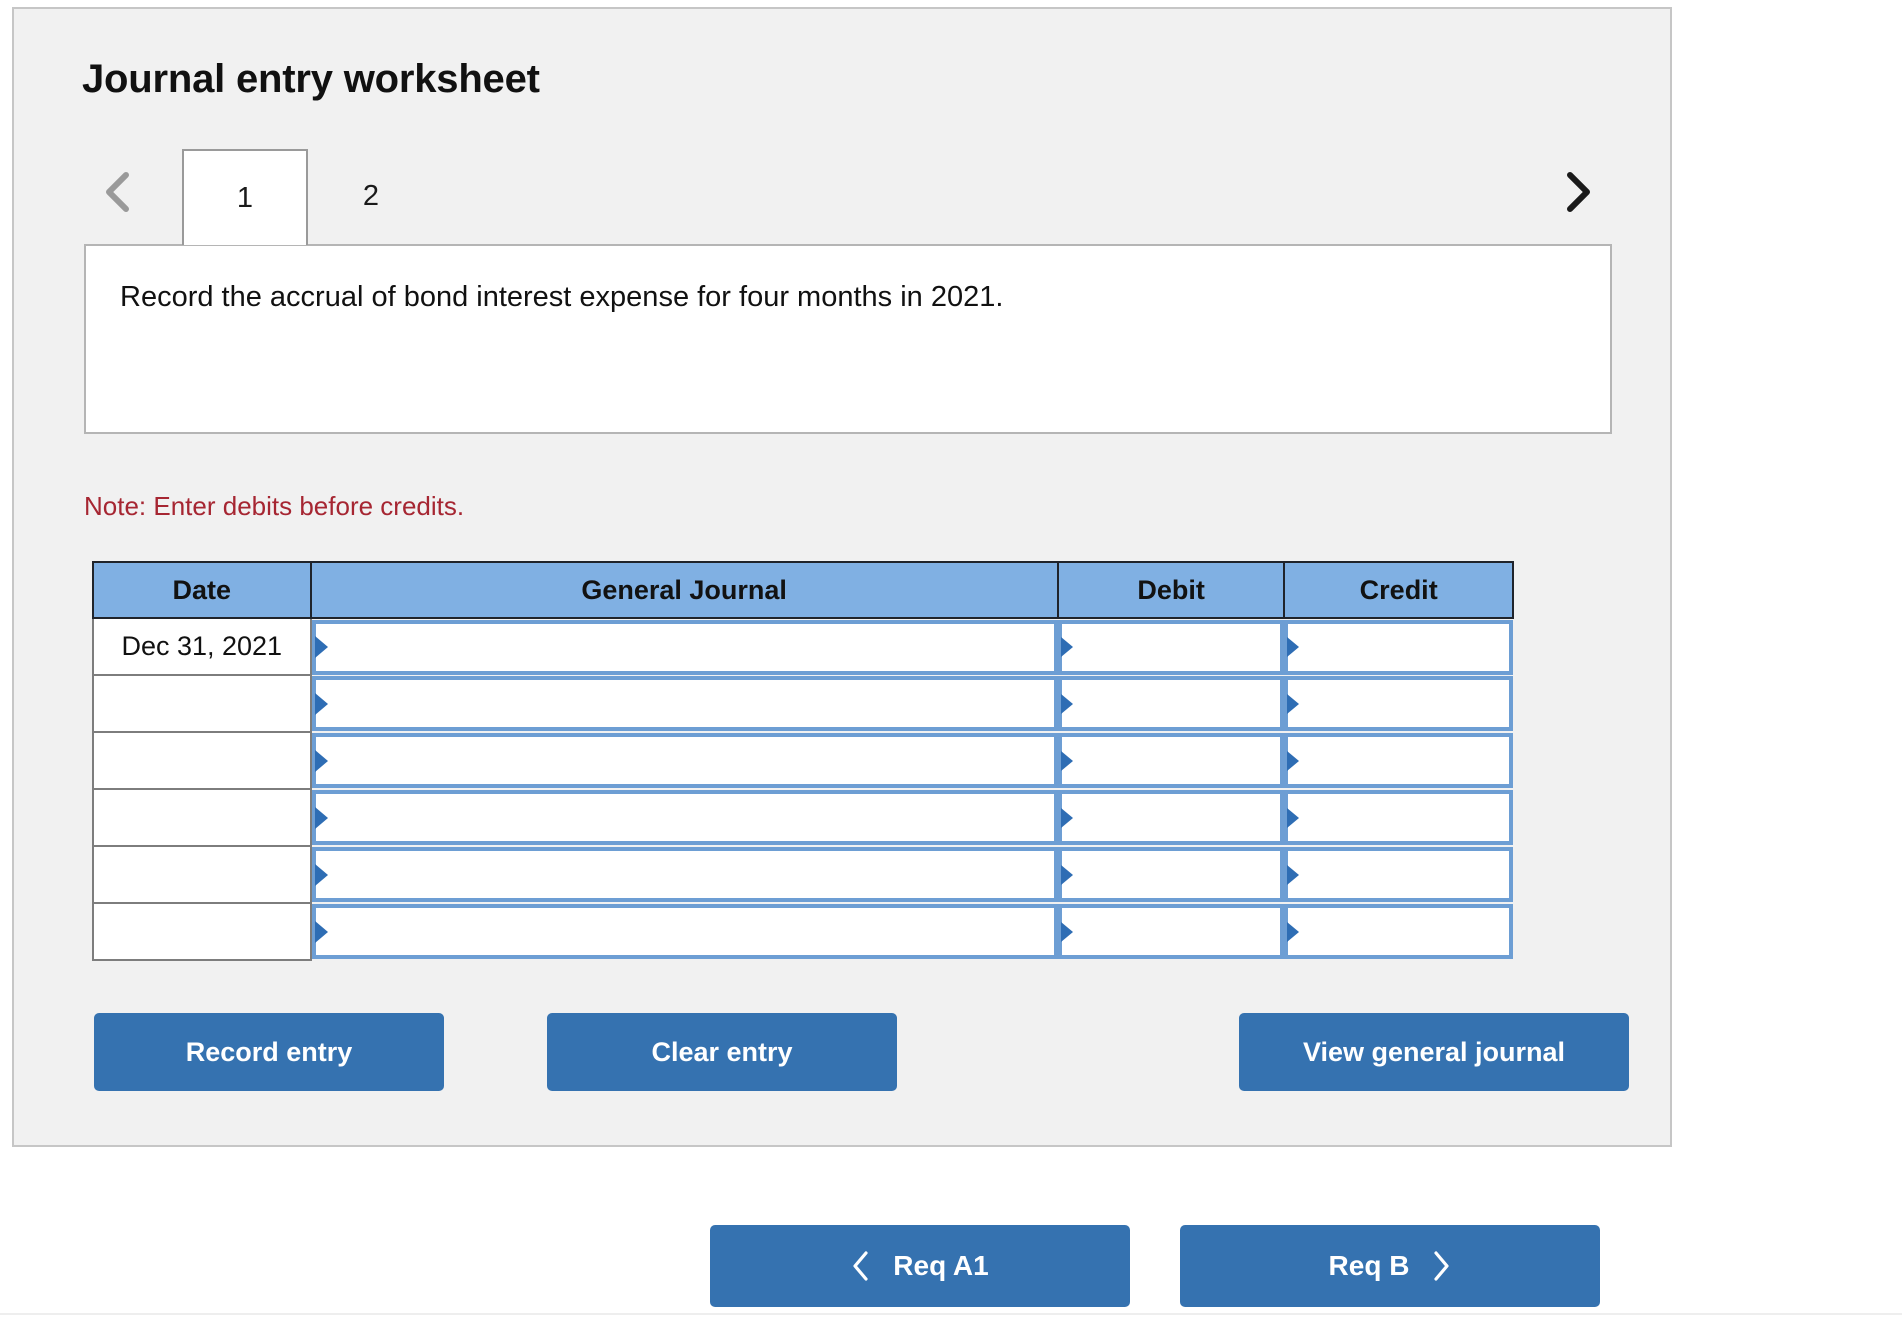 This screenshot has width=1902, height=1337. I want to click on table-row: Dec 31, 2021, so click(802, 646).